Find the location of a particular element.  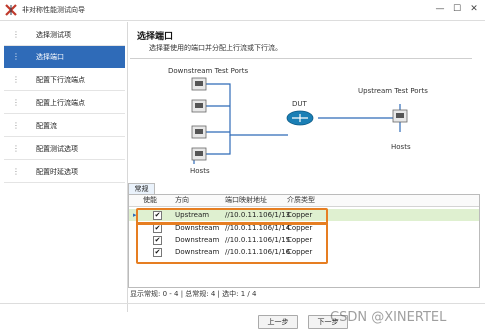

minimize-button: — is located at coordinates (440, 9).